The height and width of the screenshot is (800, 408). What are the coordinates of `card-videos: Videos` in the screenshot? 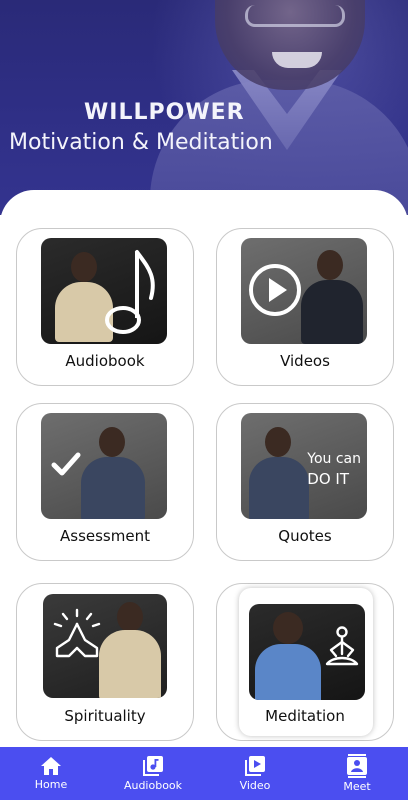 It's located at (305, 307).